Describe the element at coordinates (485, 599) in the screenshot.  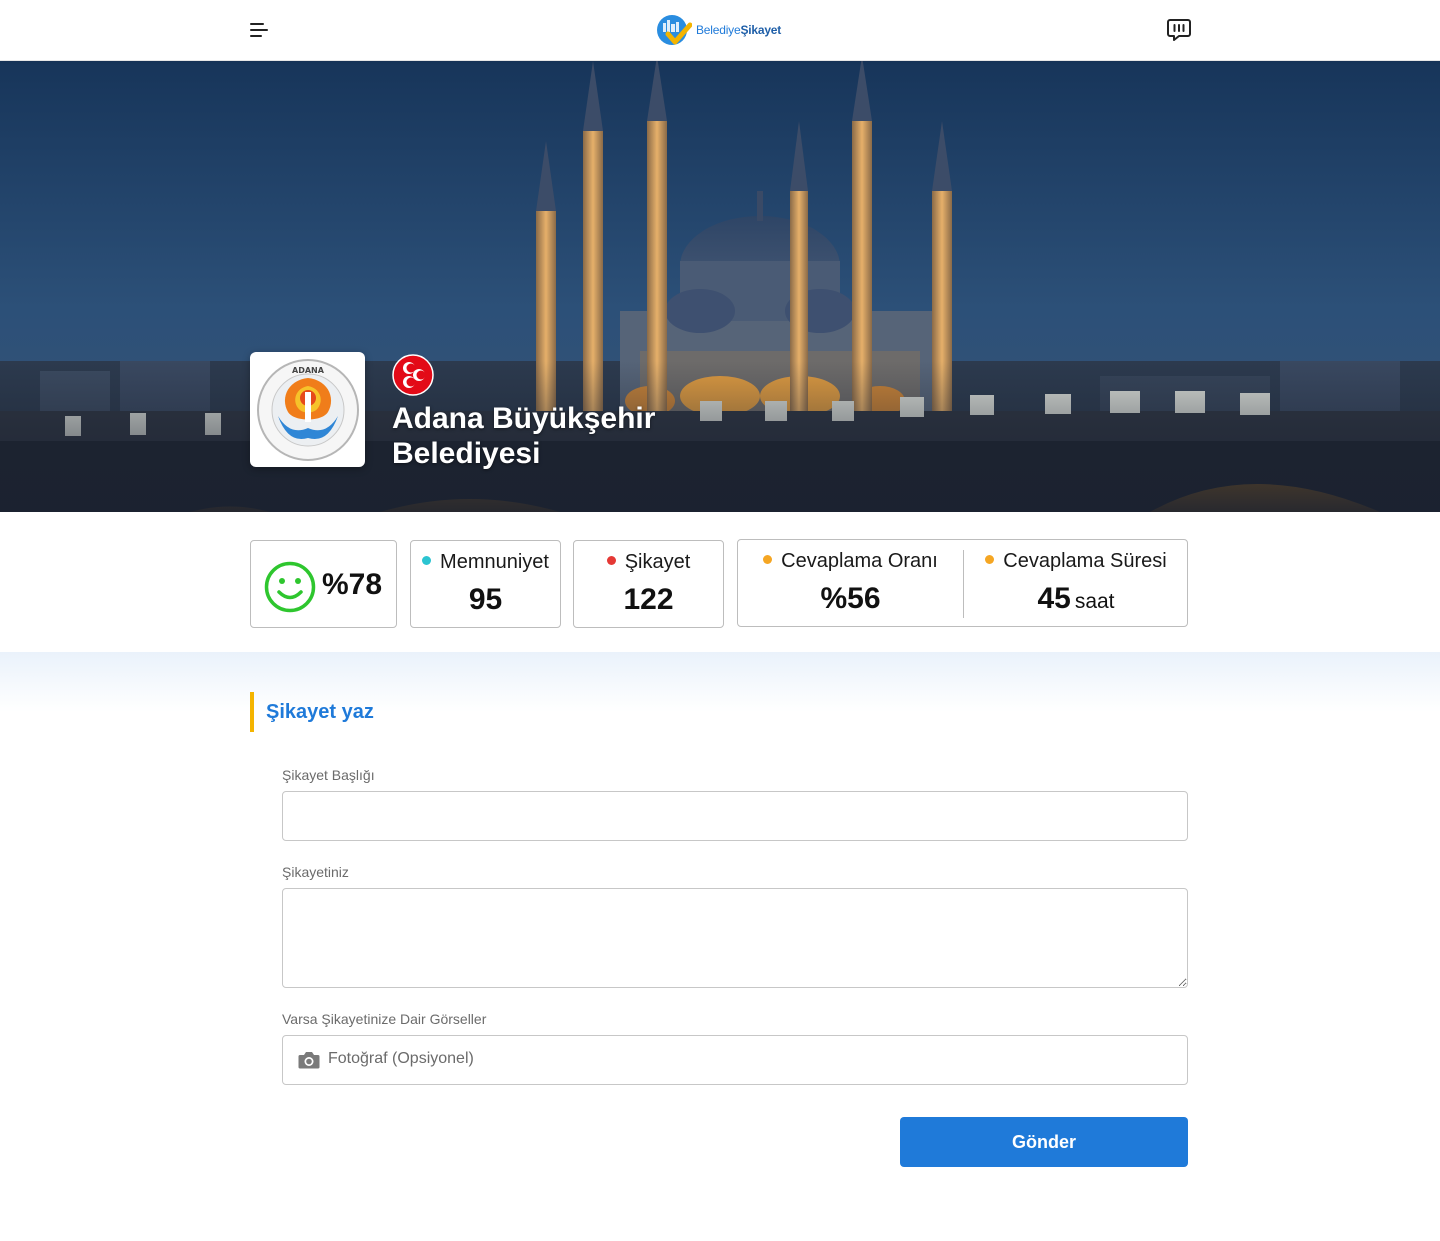
I see `memnuniyet-value: 95` at that location.